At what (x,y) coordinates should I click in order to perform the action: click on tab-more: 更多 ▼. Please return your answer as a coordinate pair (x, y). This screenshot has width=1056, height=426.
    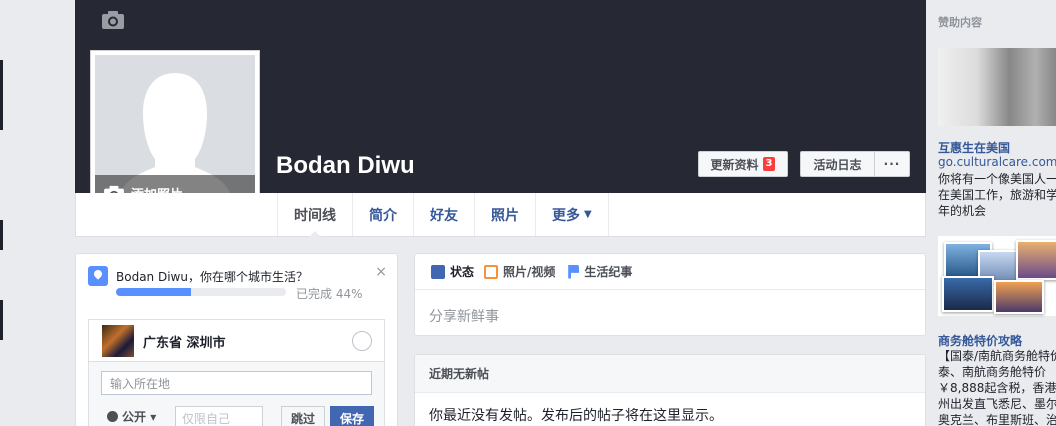
    Looking at the image, I should click on (572, 214).